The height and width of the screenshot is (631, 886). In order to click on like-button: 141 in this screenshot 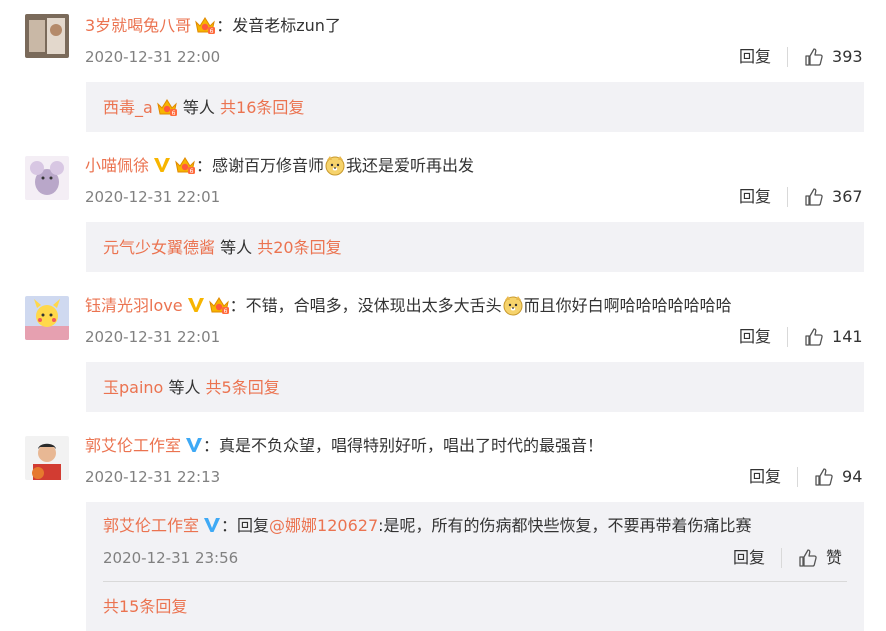, I will do `click(833, 337)`.